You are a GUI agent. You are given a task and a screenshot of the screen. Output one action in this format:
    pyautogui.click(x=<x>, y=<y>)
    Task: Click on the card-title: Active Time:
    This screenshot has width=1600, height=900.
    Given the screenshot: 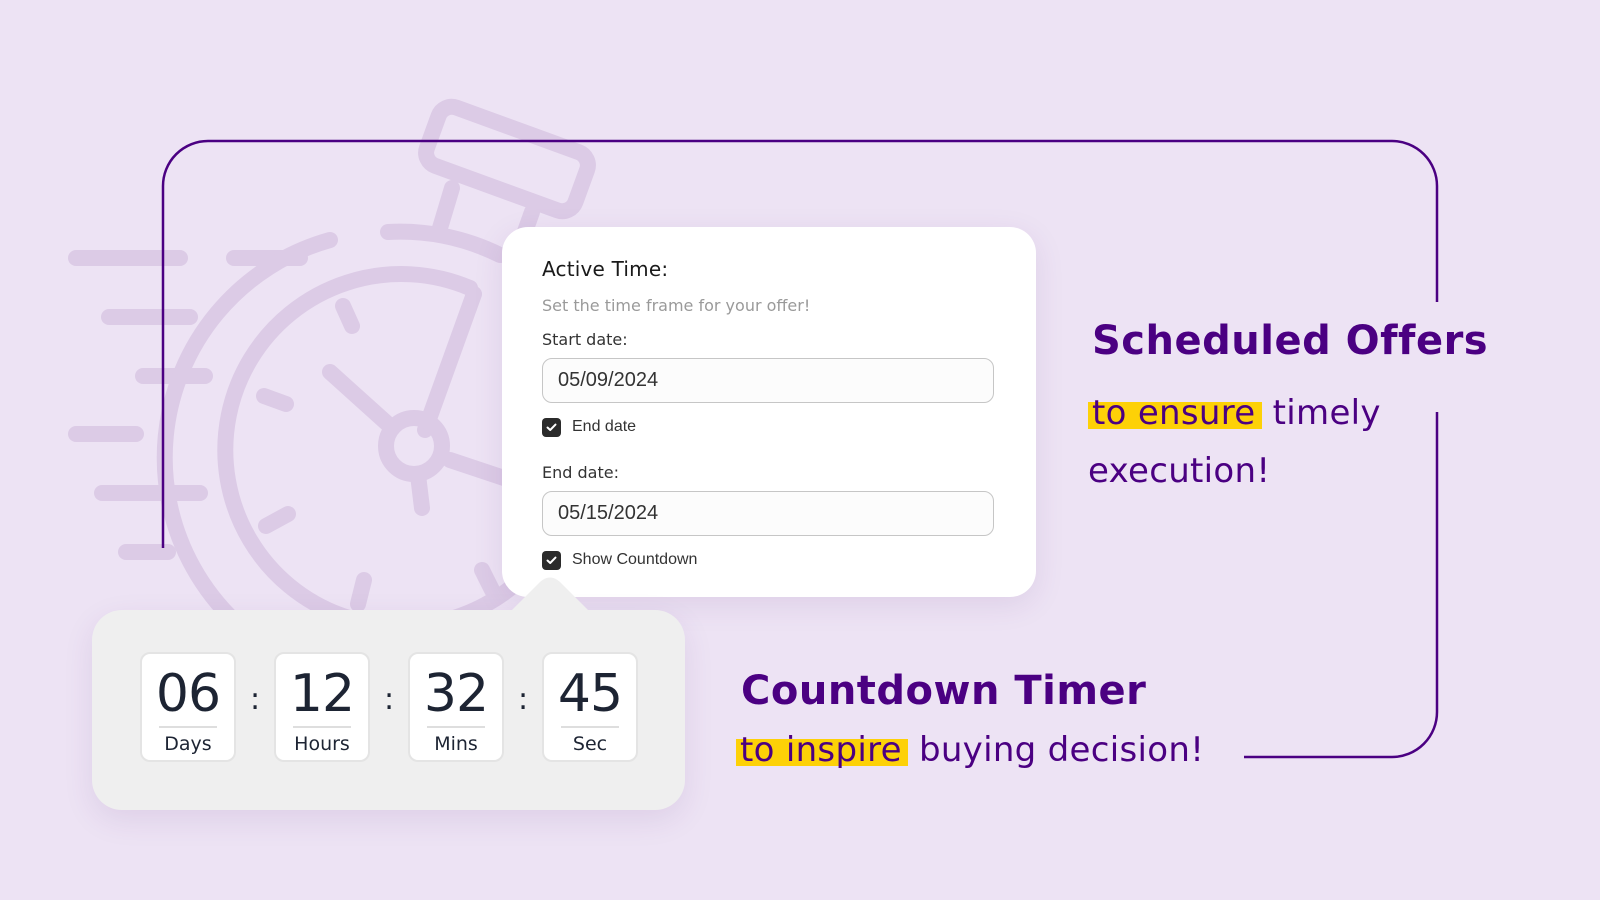 What is the action you would take?
    pyautogui.click(x=605, y=269)
    